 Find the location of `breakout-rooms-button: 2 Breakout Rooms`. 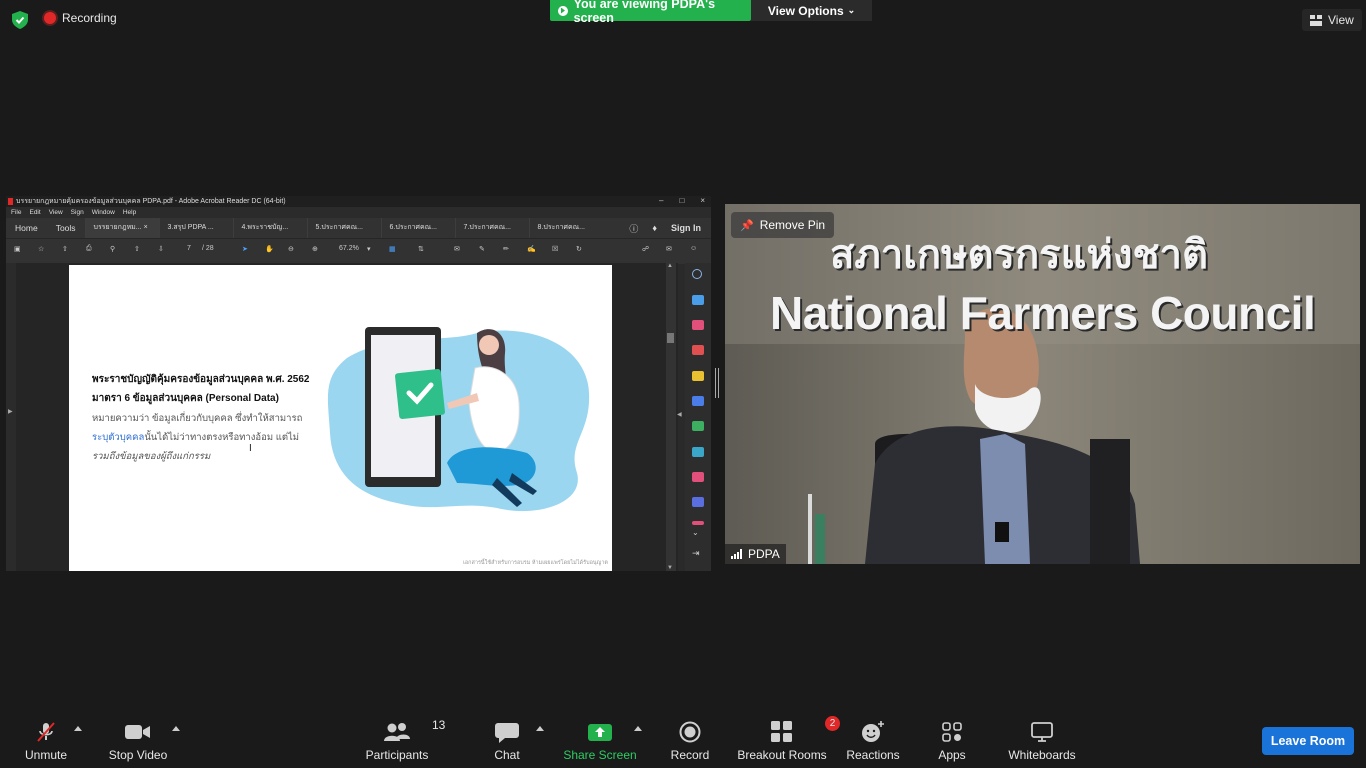

breakout-rooms-button: 2 Breakout Rooms is located at coordinates (788, 739).